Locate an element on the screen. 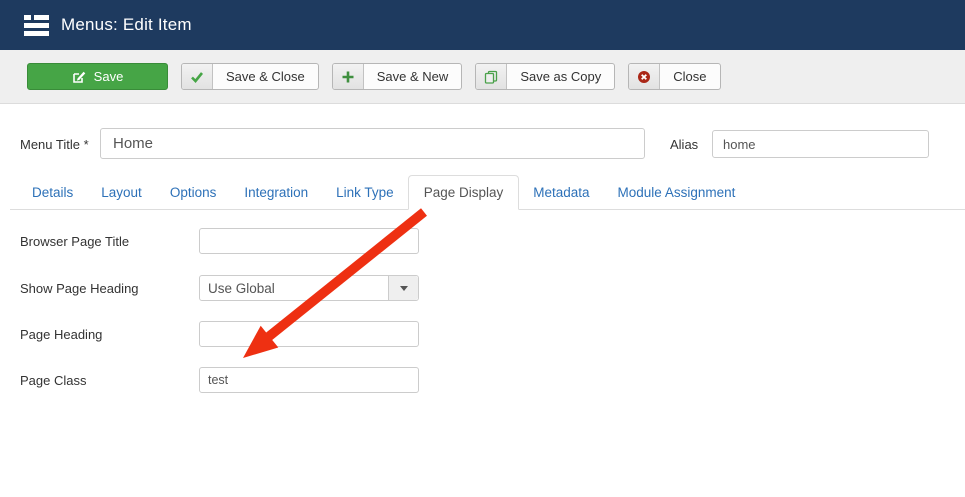 Image resolution: width=965 pixels, height=497 pixels. page-heading-label: Page Heading is located at coordinates (61, 334).